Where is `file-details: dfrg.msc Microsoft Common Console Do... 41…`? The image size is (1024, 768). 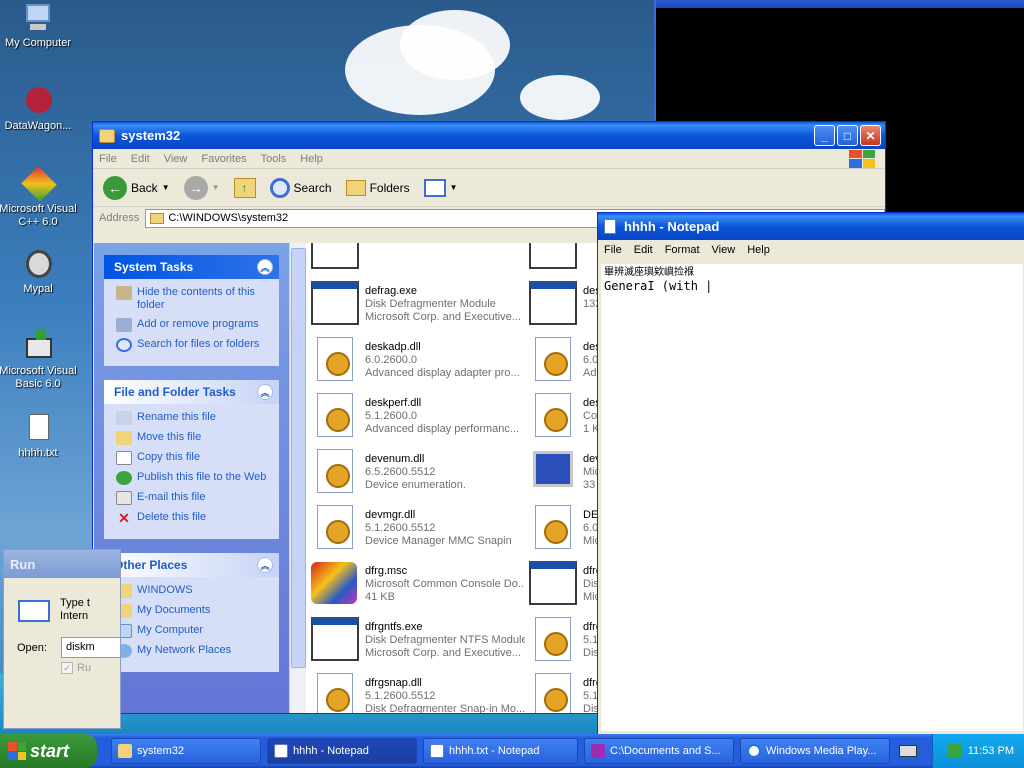 file-details: dfrg.msc Microsoft Common Console Do... 41… is located at coordinates (445, 583).